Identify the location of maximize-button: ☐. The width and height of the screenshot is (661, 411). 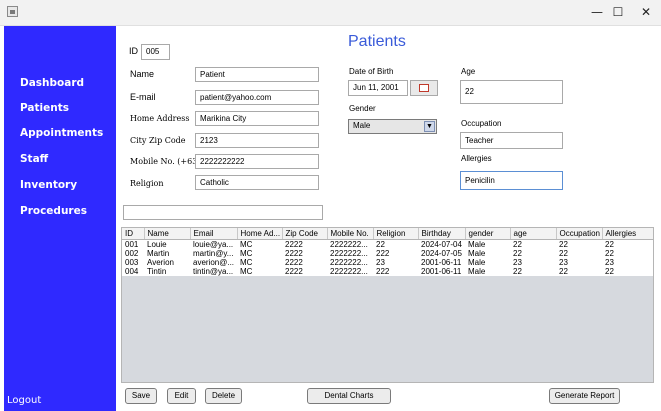
(618, 12).